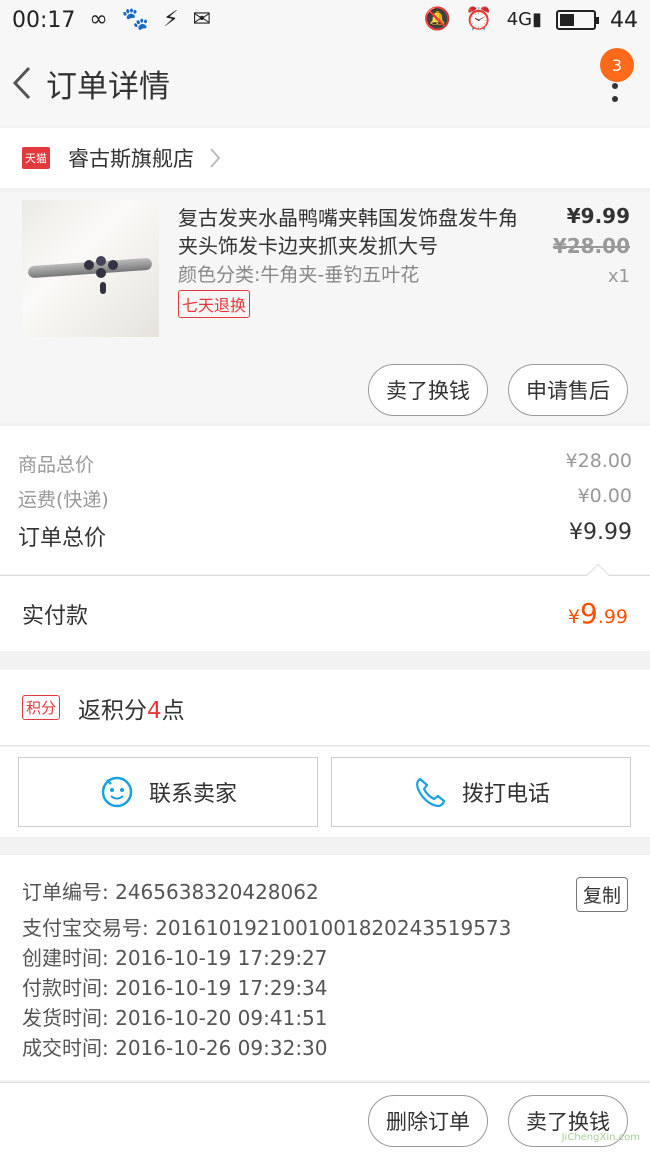 This screenshot has width=650, height=1155. What do you see at coordinates (41, 707) in the screenshot?
I see `points-badge: 积分` at bounding box center [41, 707].